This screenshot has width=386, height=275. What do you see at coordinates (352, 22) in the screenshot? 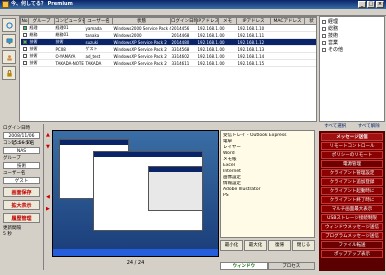
I see `tree-node: 経理` at bounding box center [352, 22].